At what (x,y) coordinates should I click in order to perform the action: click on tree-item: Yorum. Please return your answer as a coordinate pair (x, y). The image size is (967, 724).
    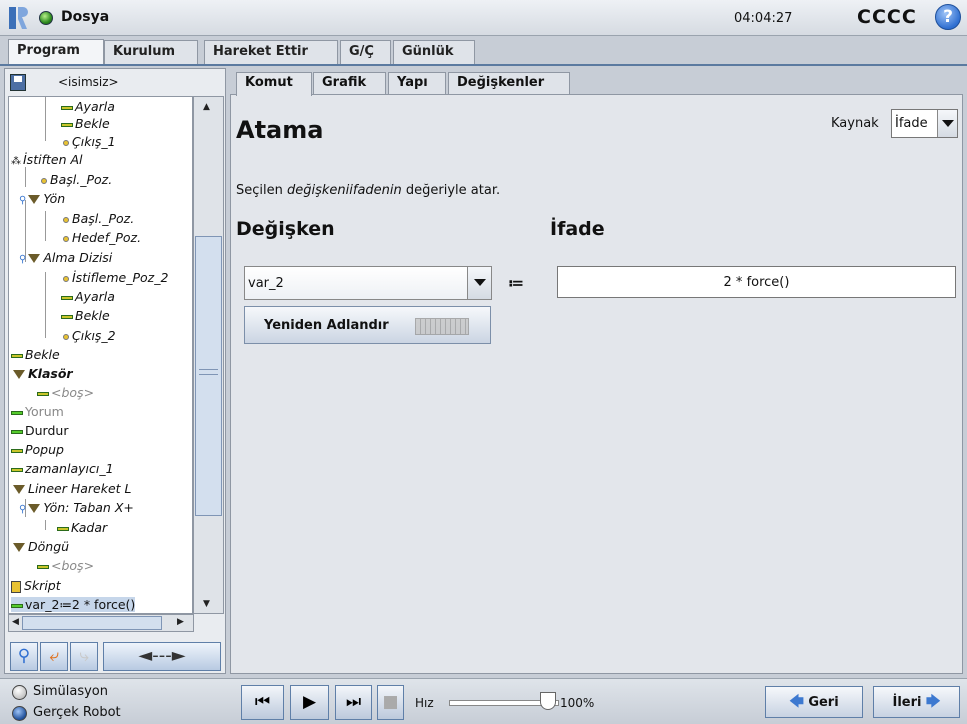
    Looking at the image, I should click on (37, 411).